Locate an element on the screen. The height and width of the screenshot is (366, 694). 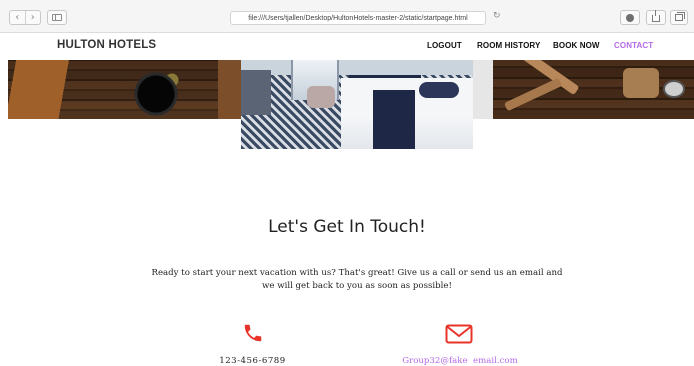
history-buttons: ‹ › is located at coordinates (25, 17).